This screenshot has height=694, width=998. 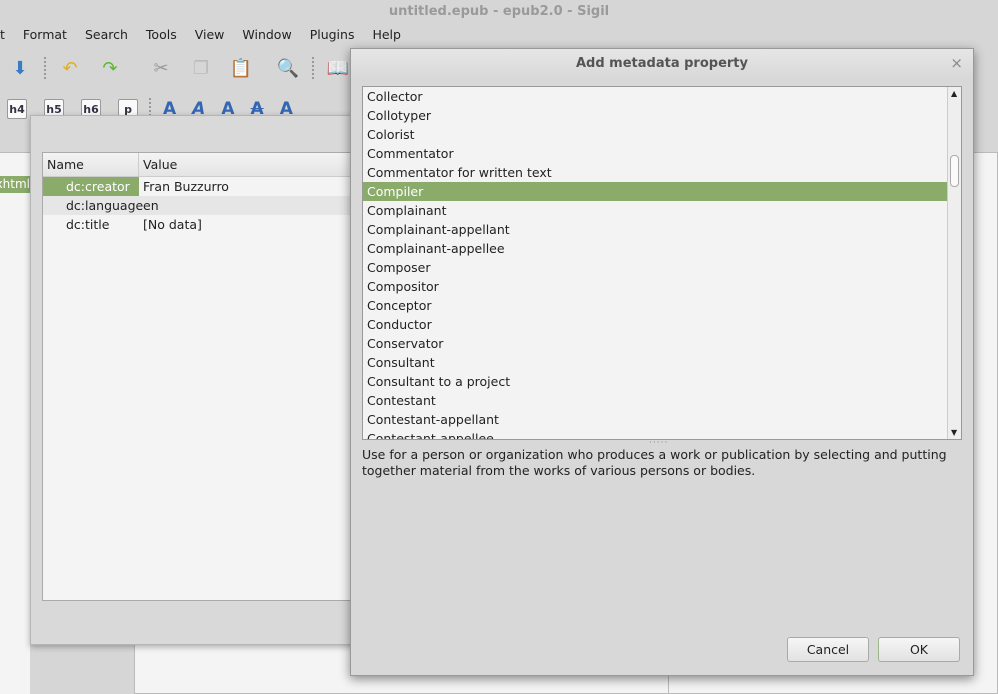 I want to click on cancel-button: Cancel, so click(x=828, y=649).